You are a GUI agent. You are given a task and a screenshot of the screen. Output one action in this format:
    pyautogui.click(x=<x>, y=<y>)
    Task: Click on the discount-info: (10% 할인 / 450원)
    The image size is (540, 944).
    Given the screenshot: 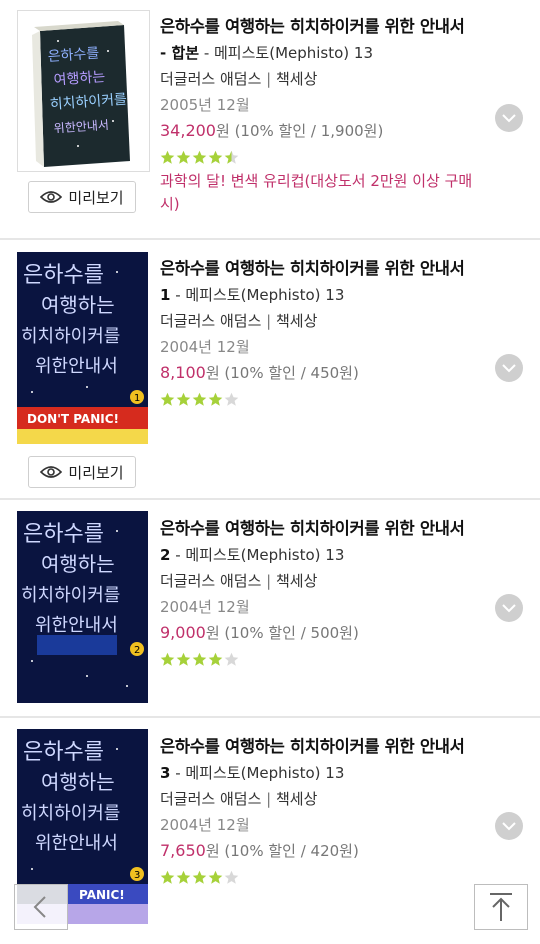 What is the action you would take?
    pyautogui.click(x=289, y=373)
    